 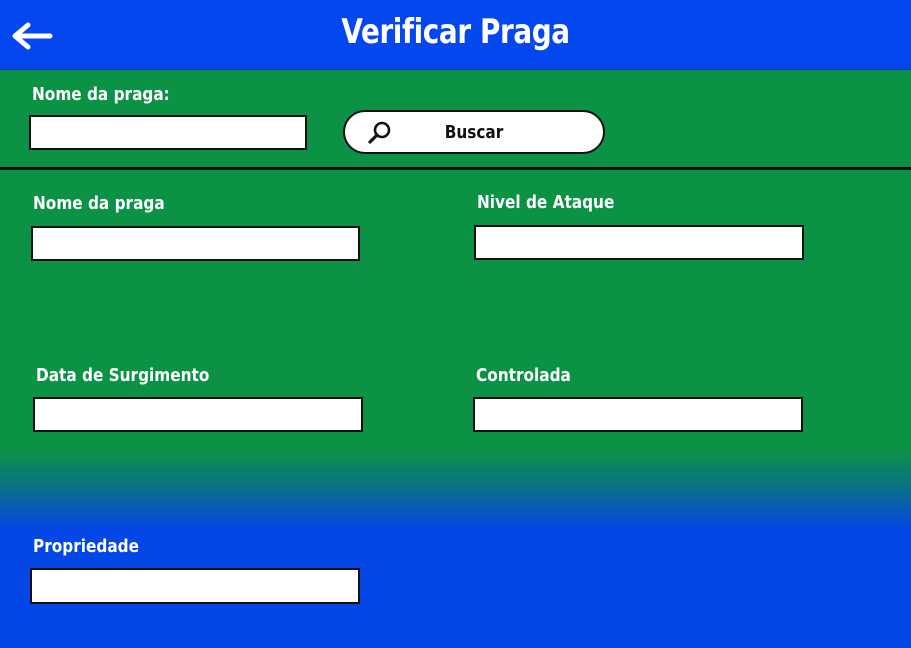 What do you see at coordinates (455, 168) in the screenshot?
I see `divider` at bounding box center [455, 168].